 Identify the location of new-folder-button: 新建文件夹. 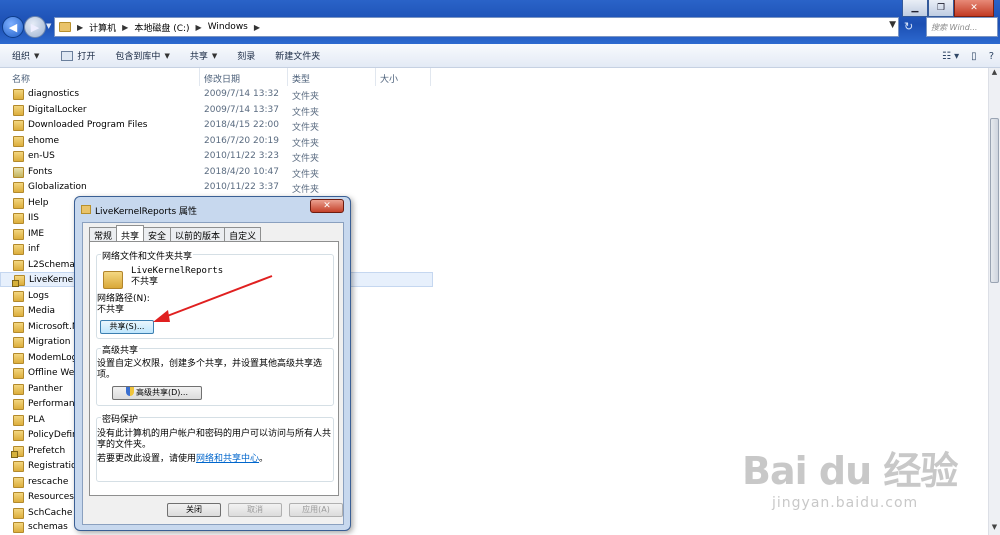
(297, 56).